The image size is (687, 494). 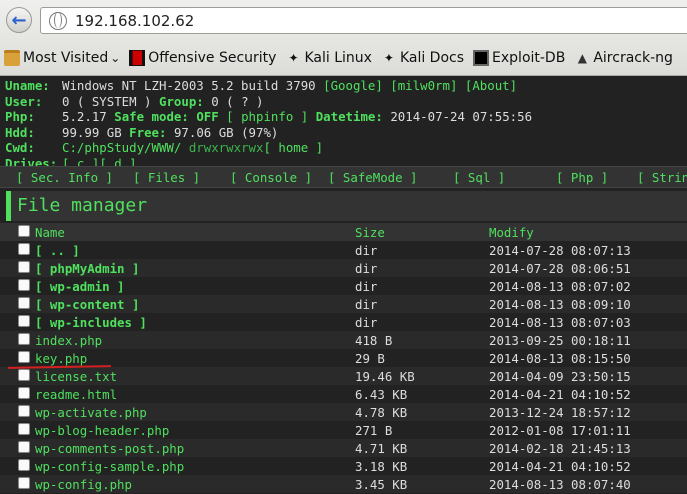 I want to click on table-row: [ wp-admin ] dir 2014-08-13 08:07:02, so click(x=343, y=286).